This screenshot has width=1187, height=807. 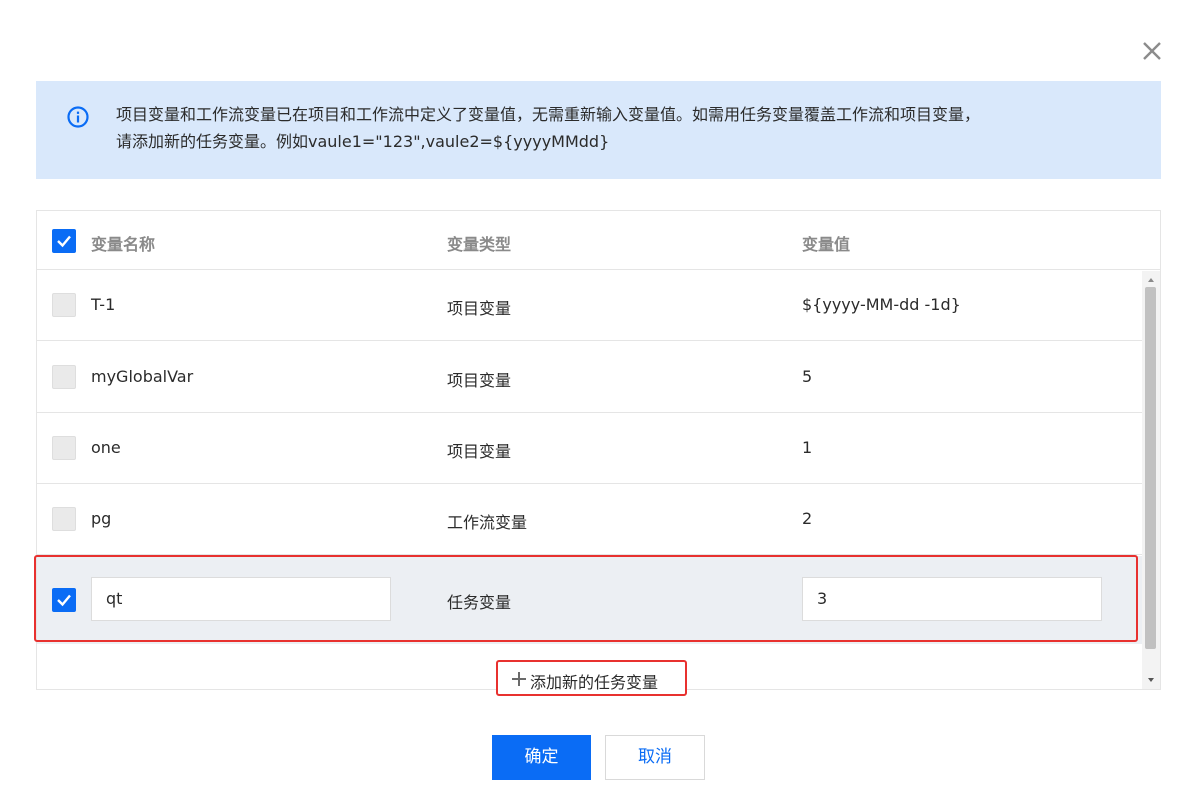 I want to click on plus-icon, so click(x=519, y=679).